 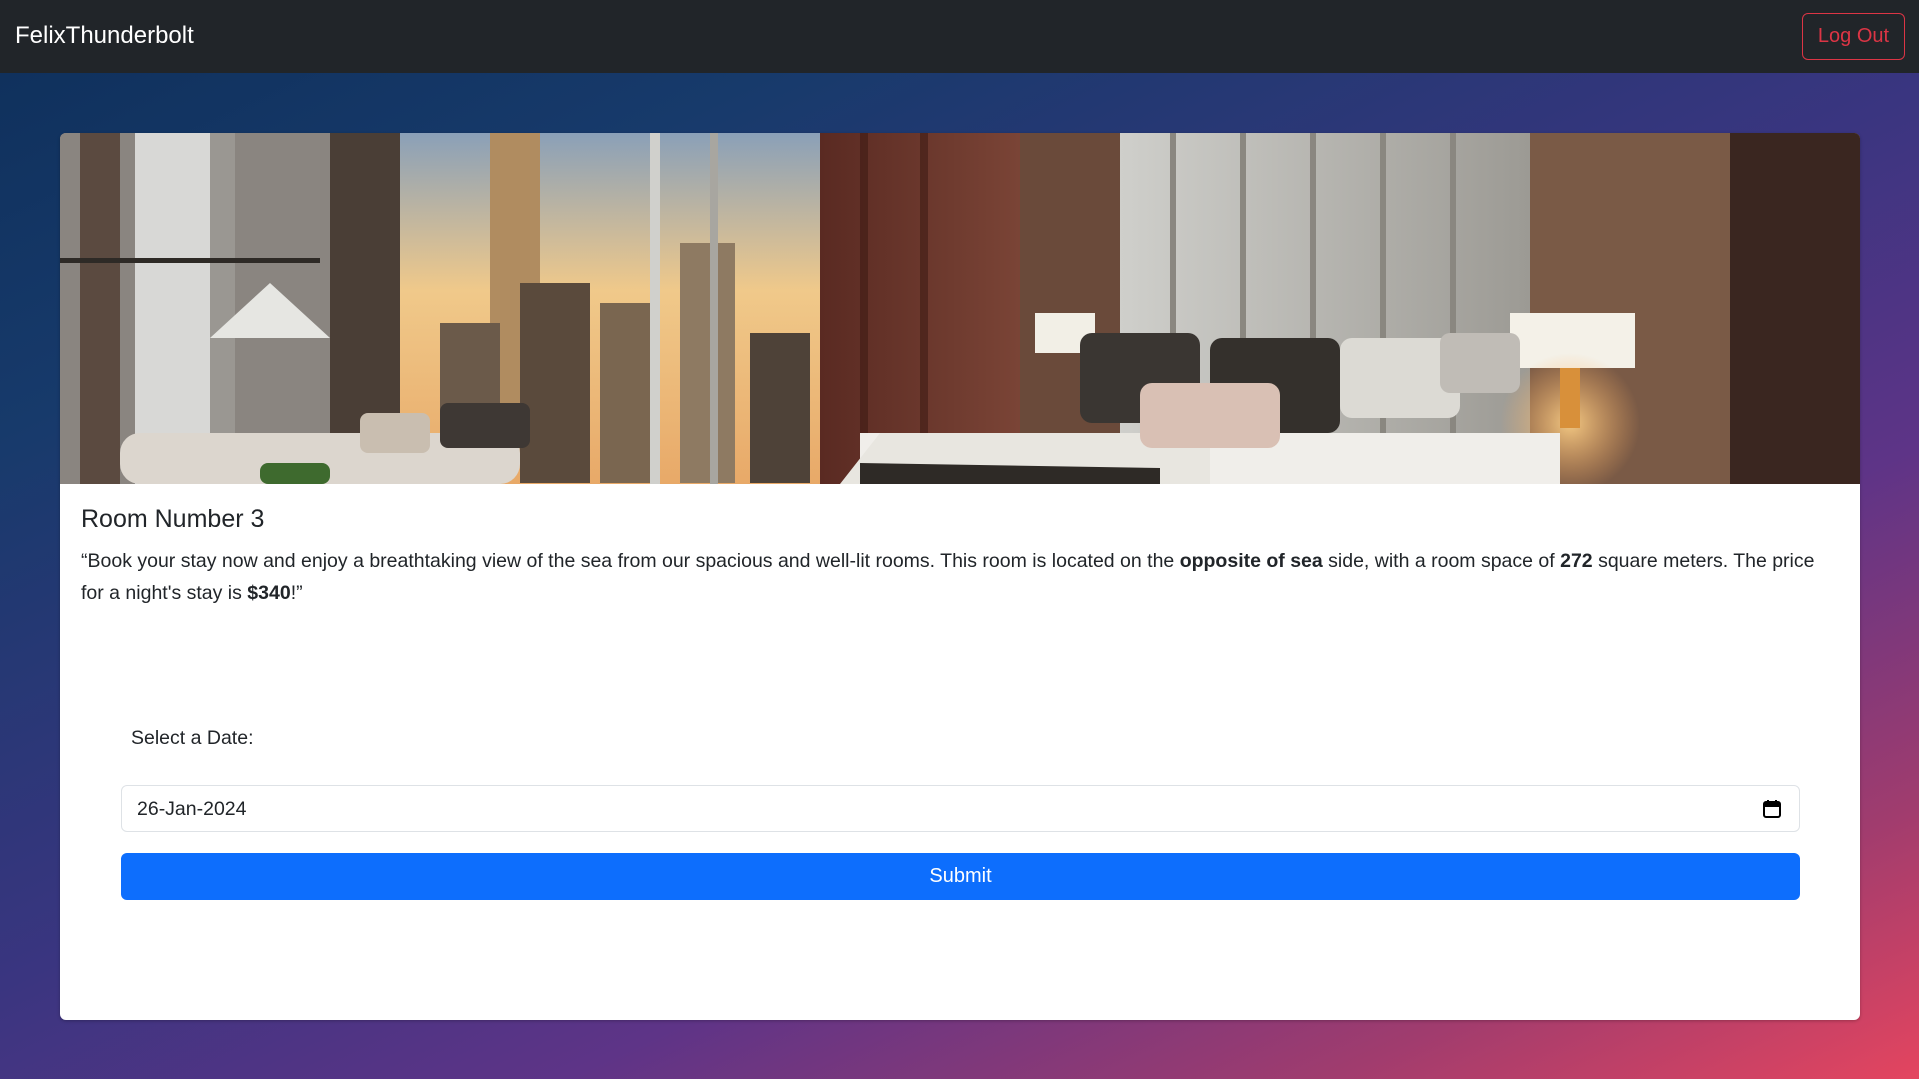 I want to click on room-title: Room Number 3, so click(x=173, y=519).